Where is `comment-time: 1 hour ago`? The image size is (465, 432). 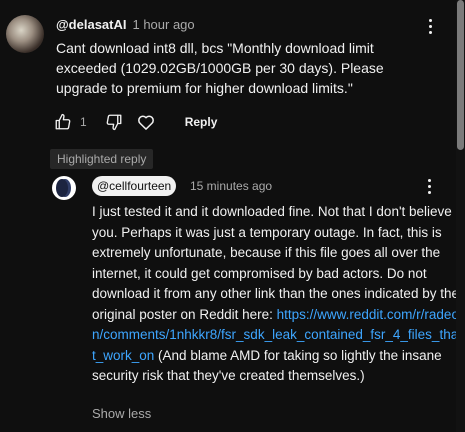 comment-time: 1 hour ago is located at coordinates (163, 24).